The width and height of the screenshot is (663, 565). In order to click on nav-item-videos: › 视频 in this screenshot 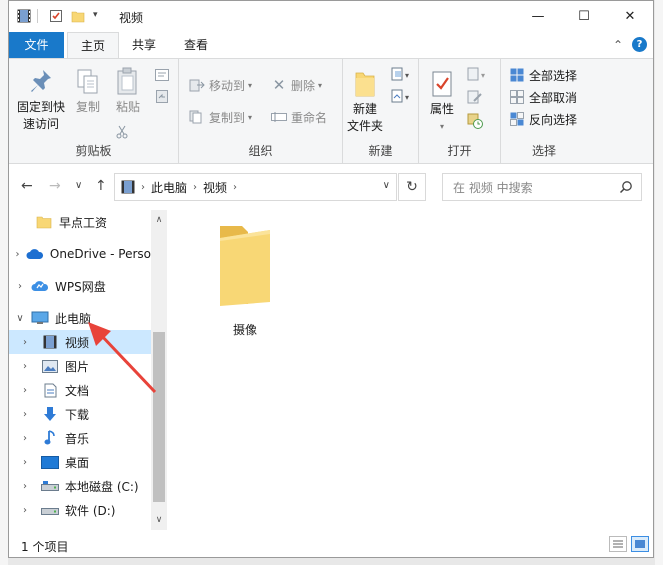, I will do `click(80, 342)`.